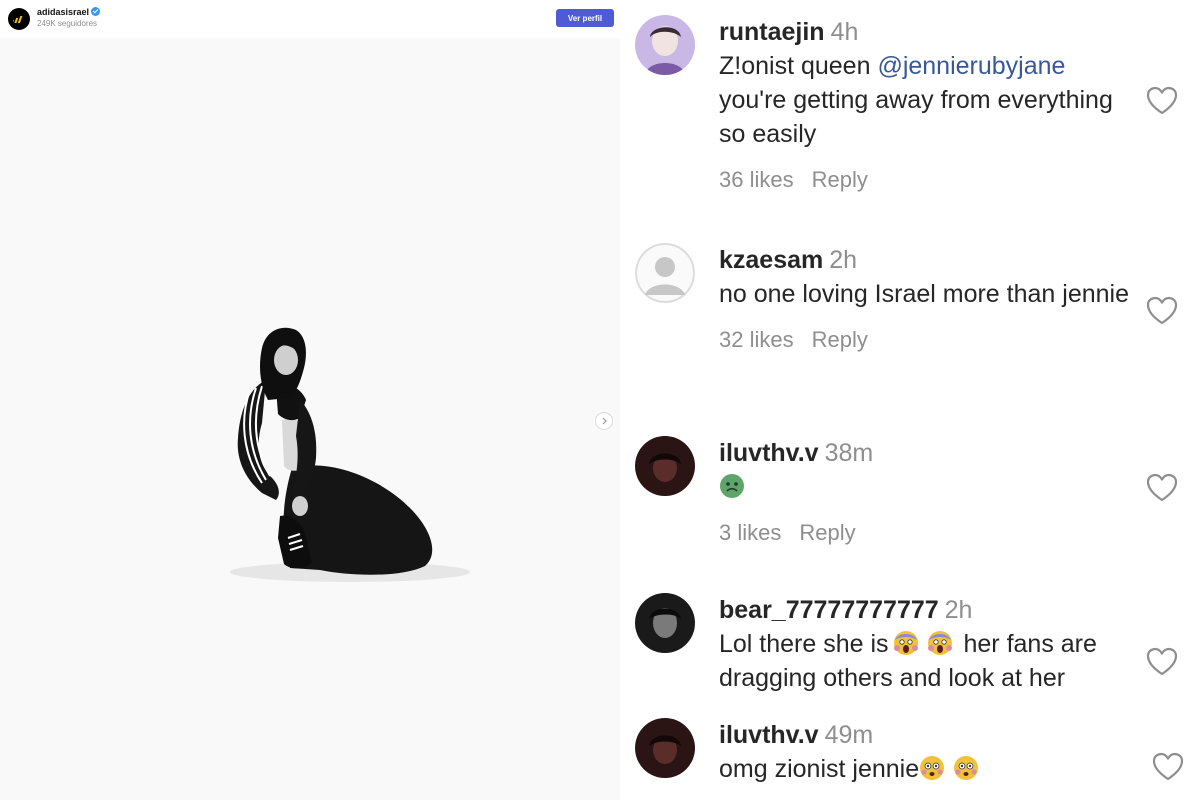  Describe the element at coordinates (804, 644) in the screenshot. I see `comment-text-part: Lol there she is` at that location.